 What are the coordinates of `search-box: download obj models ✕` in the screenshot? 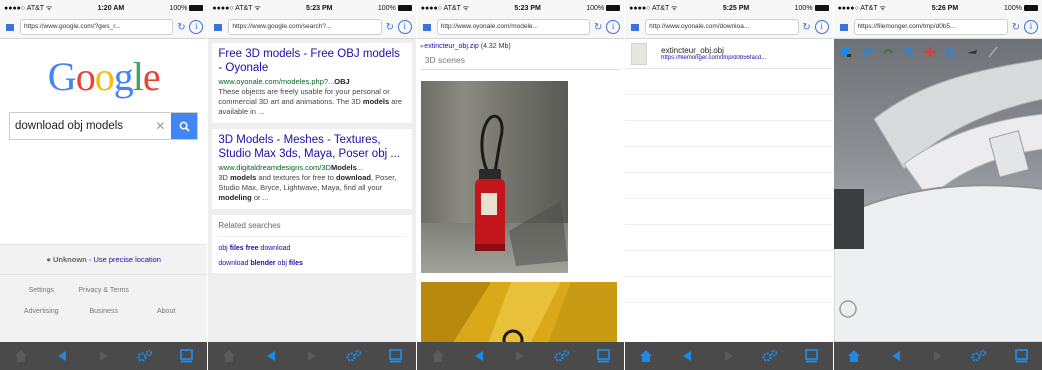 It's located at (104, 126).